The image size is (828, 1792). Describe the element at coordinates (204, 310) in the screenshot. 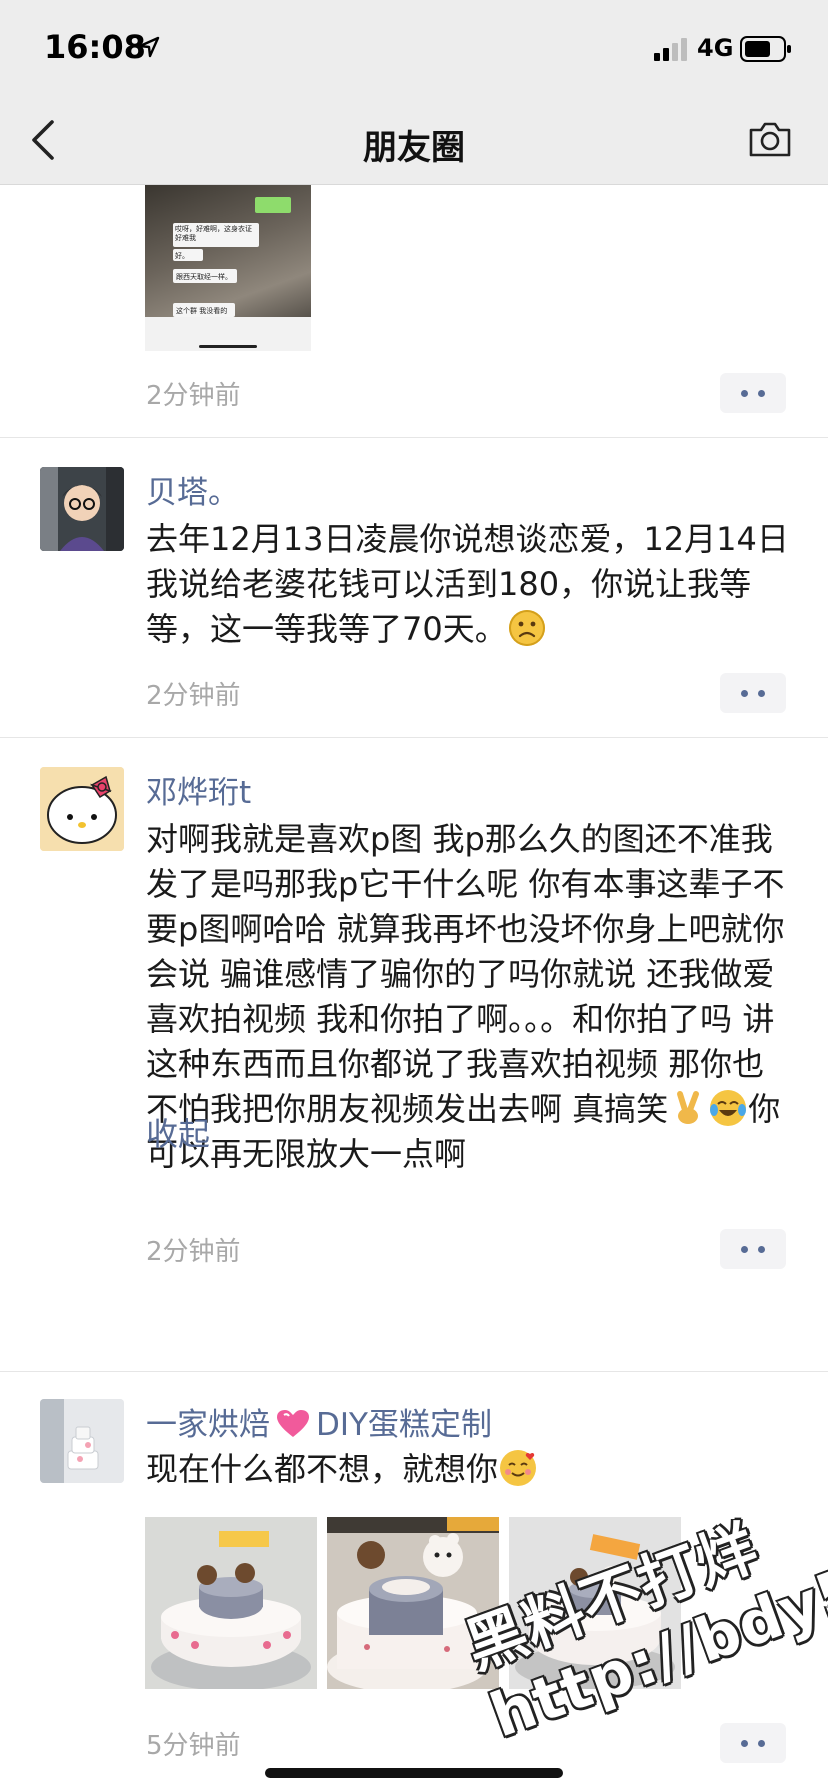

I see `chat-bubble: 这个群 我没看的` at that location.